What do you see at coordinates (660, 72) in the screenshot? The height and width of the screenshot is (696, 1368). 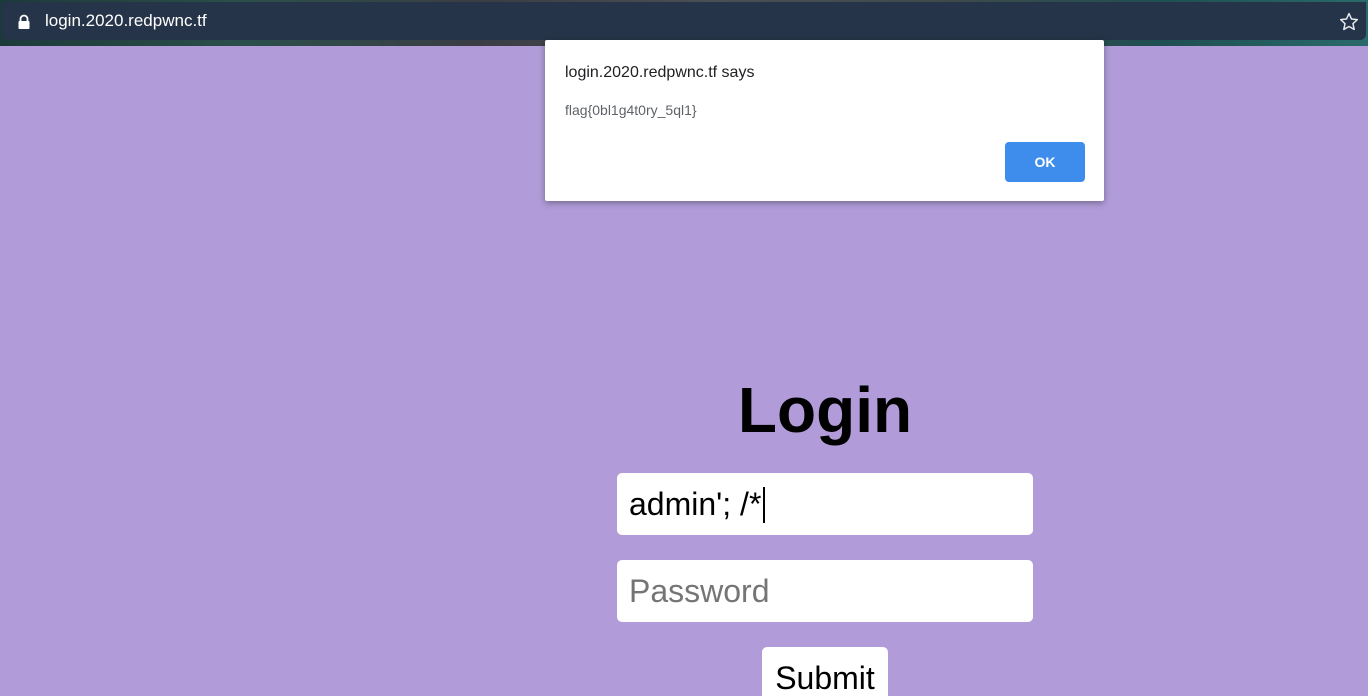 I see `alert-title: login.2020.redpwnc.tf says` at bounding box center [660, 72].